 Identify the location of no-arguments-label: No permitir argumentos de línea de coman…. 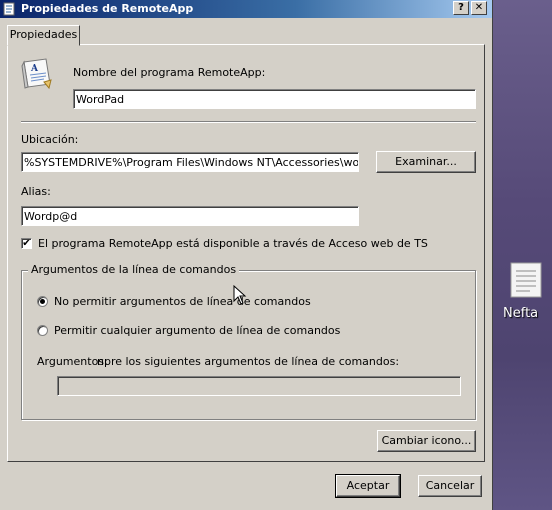
(182, 301).